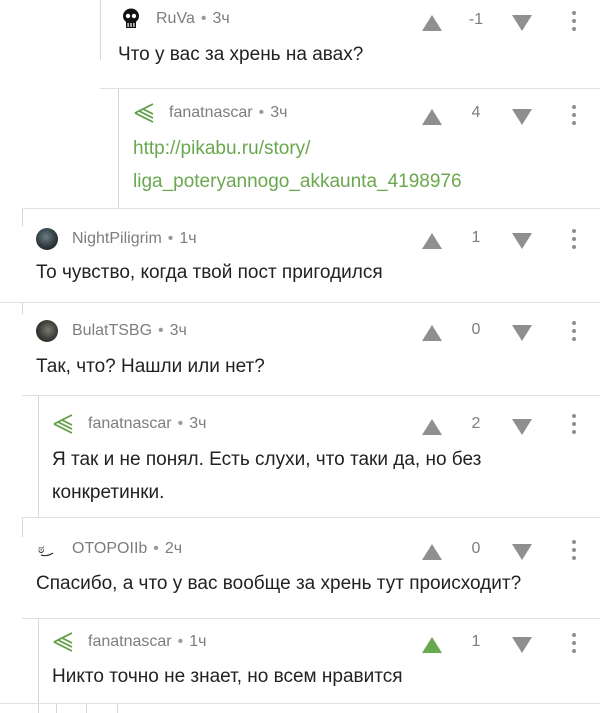 This screenshot has height=713, width=600. What do you see at coordinates (41, 549) in the screenshot?
I see `svg-text: ಠ` at bounding box center [41, 549].